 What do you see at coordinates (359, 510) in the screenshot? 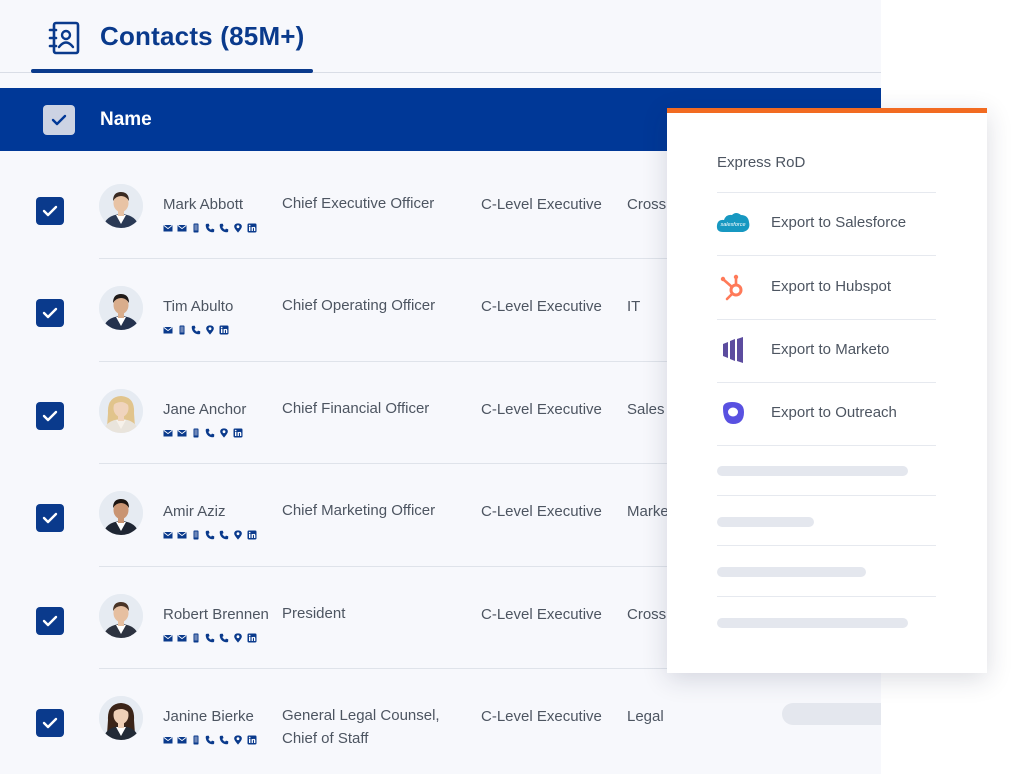
I see `job-title-line: Chief Marketing Officer` at bounding box center [359, 510].